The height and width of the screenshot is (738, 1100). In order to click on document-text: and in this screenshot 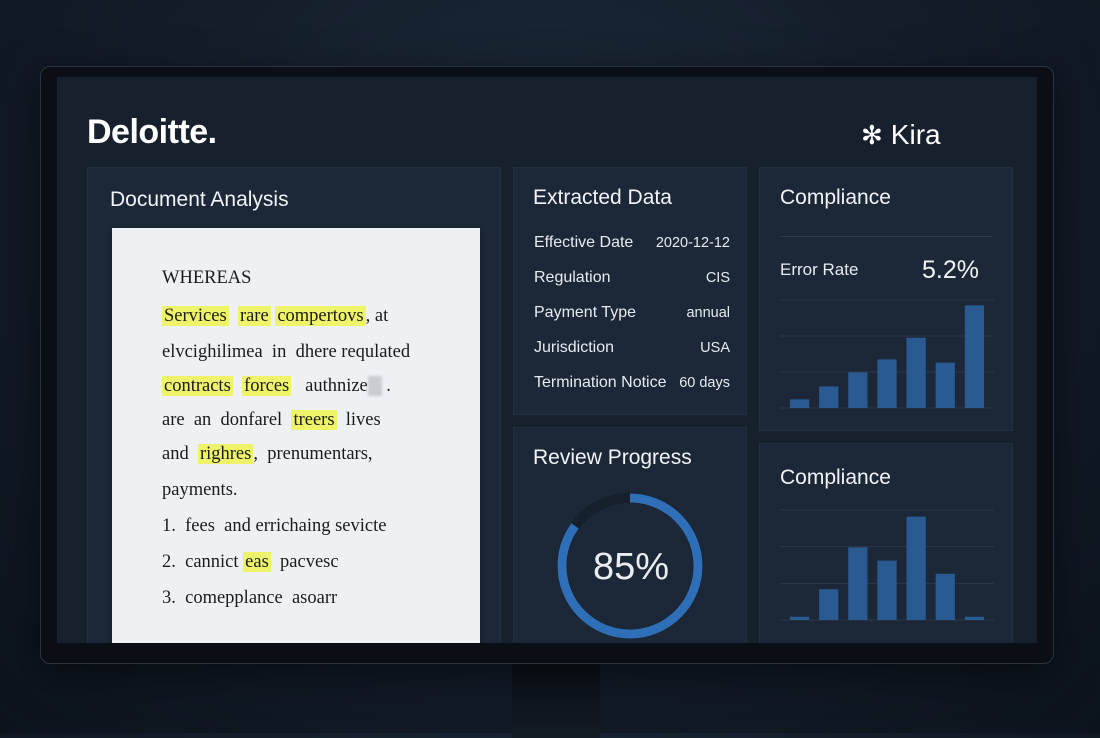, I will do `click(180, 454)`.